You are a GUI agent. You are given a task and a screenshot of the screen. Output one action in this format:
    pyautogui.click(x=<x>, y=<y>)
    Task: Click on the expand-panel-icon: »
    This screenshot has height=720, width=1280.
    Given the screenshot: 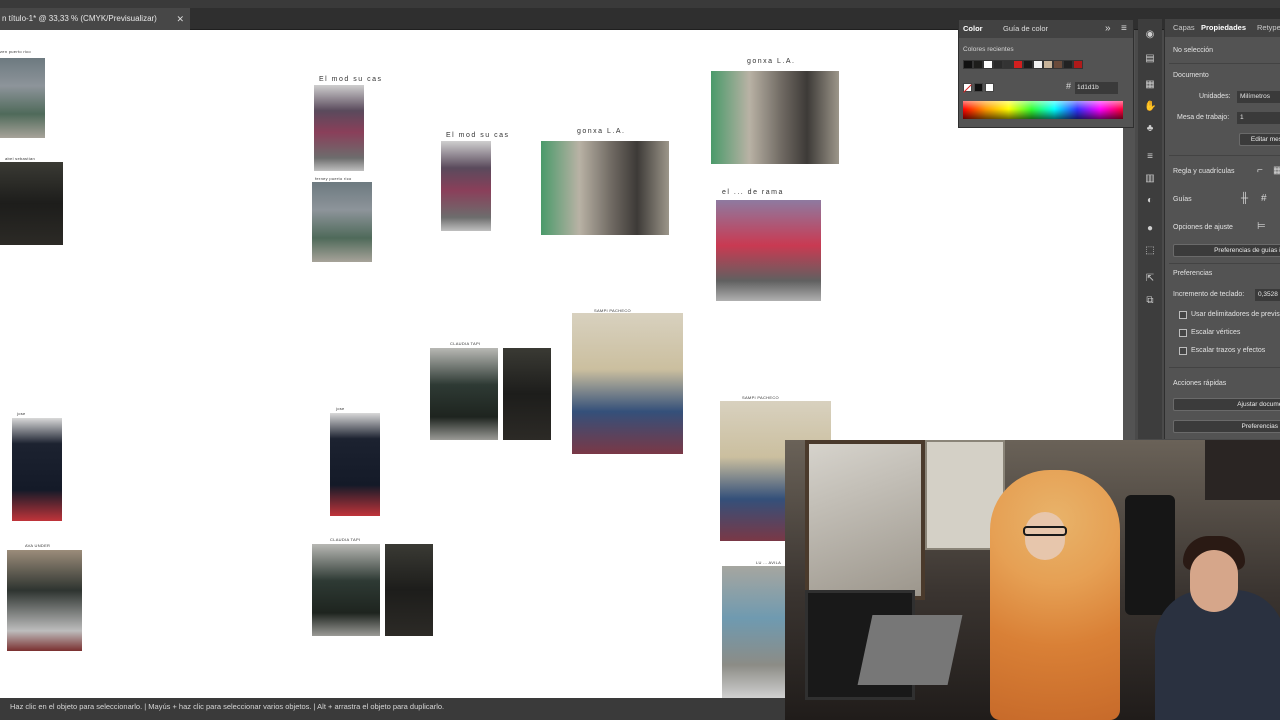 What is the action you would take?
    pyautogui.click(x=1108, y=29)
    